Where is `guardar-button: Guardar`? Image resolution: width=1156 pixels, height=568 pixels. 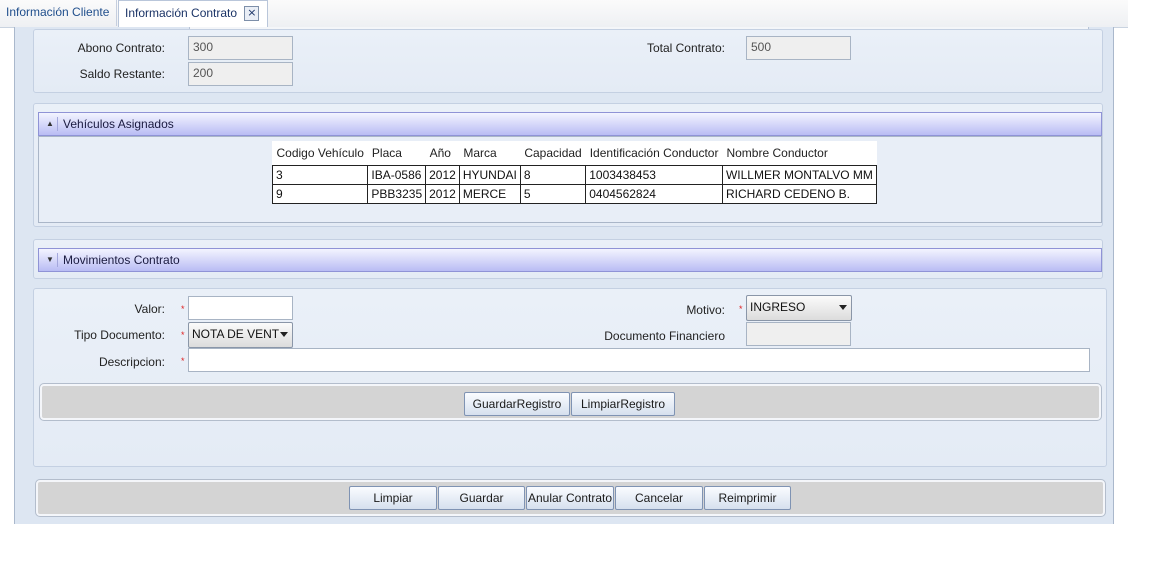 guardar-button: Guardar is located at coordinates (481, 498).